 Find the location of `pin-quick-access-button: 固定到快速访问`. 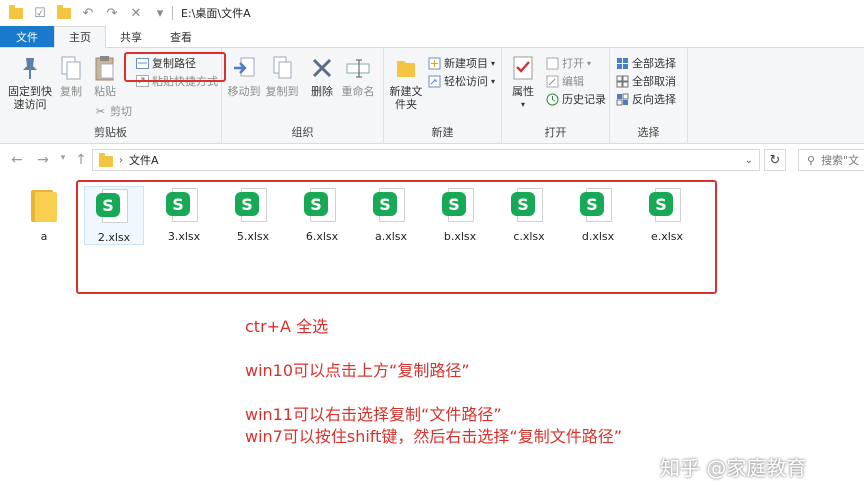

pin-quick-access-button: 固定到快速访问 is located at coordinates (30, 82).